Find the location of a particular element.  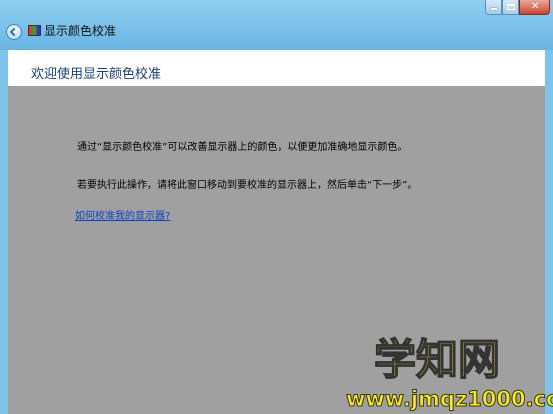

maximize-icon is located at coordinates (511, 7).